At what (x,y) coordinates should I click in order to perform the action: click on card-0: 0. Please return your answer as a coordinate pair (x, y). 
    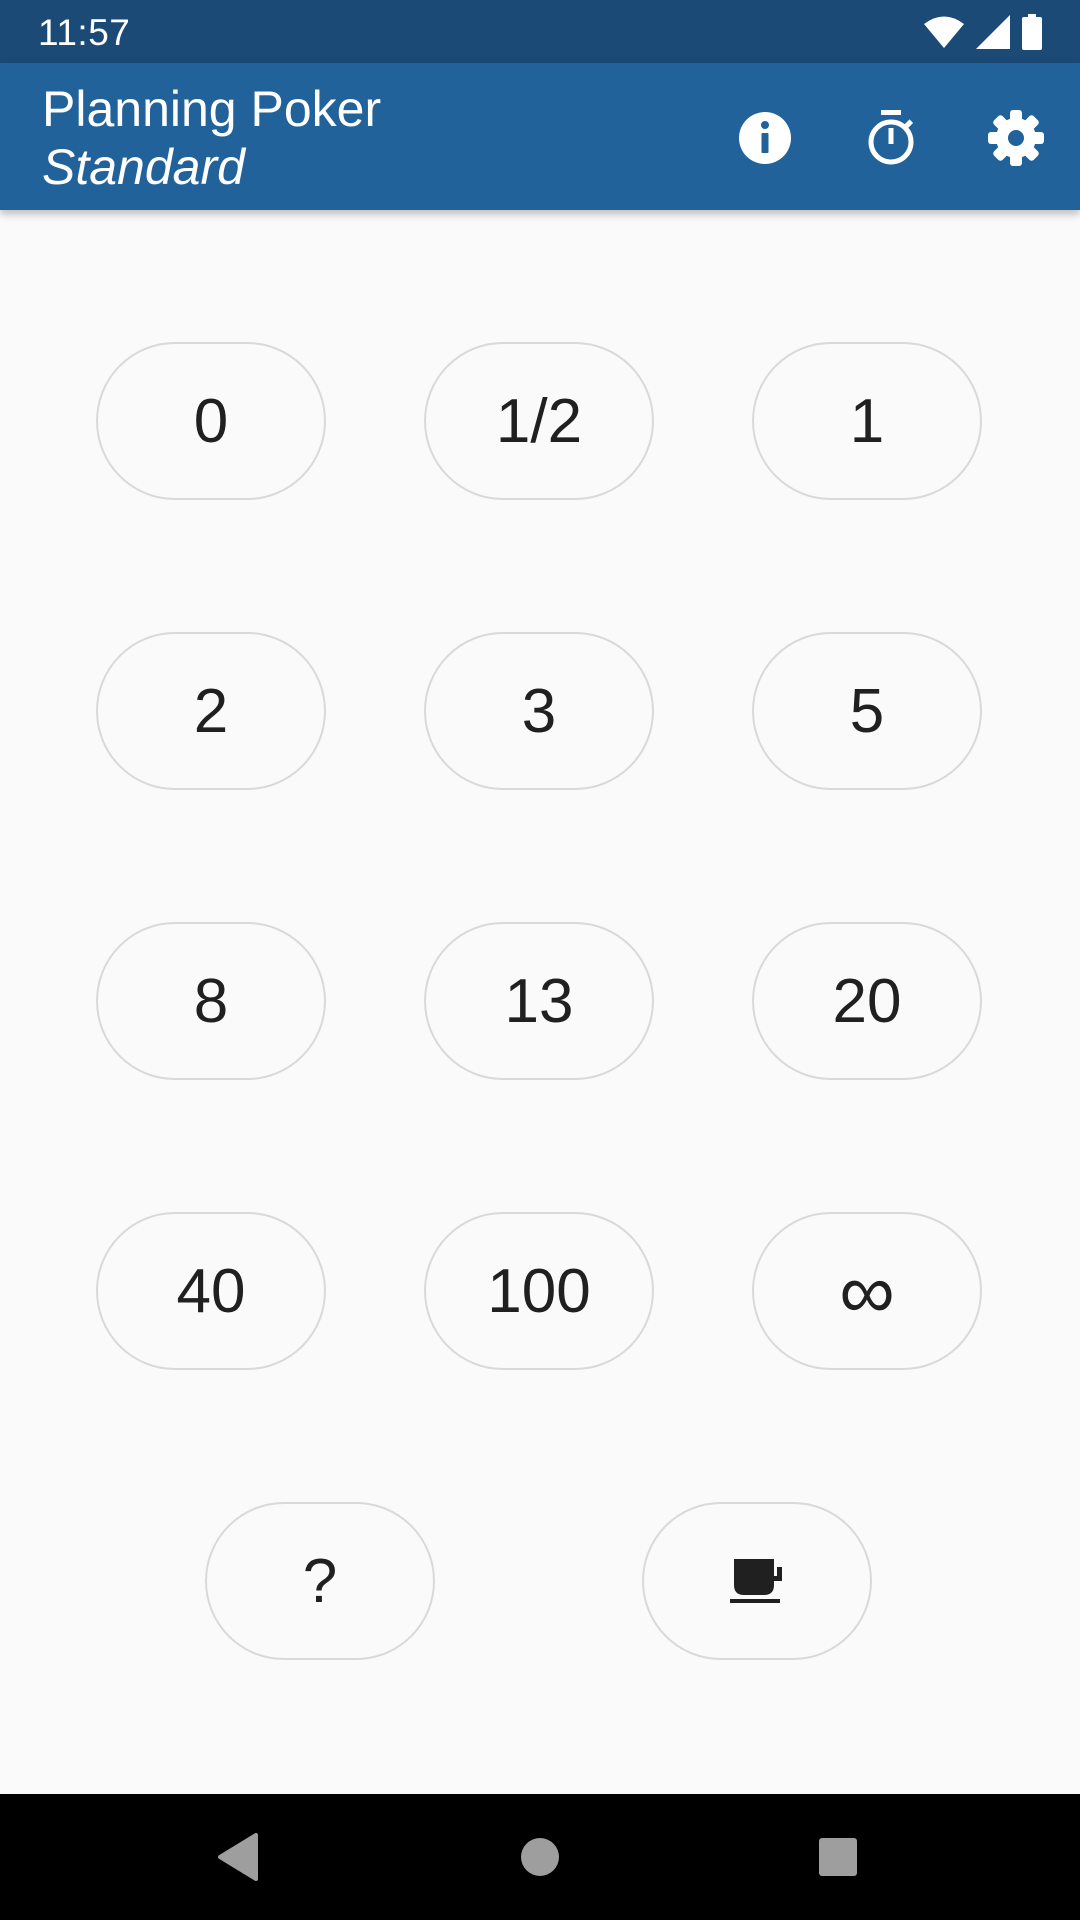
    Looking at the image, I should click on (211, 421).